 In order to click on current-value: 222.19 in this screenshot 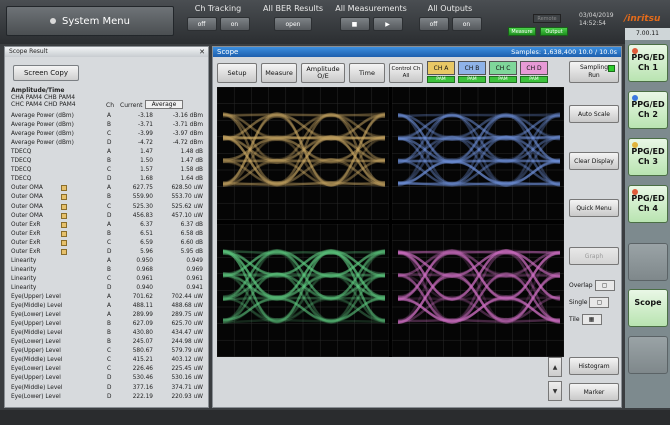, I will do `click(141, 397)`.